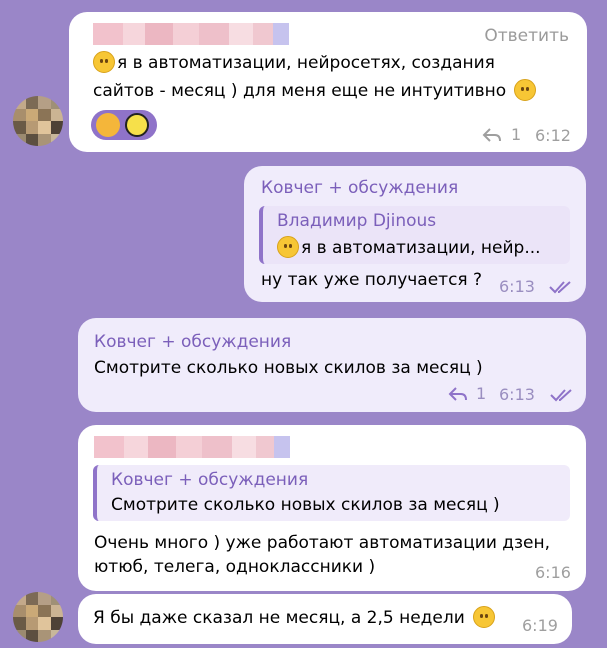 The width and height of the screenshot is (607, 648). What do you see at coordinates (294, 63) in the screenshot?
I see `message-text: я в автоматизации, нейросетях, создания` at bounding box center [294, 63].